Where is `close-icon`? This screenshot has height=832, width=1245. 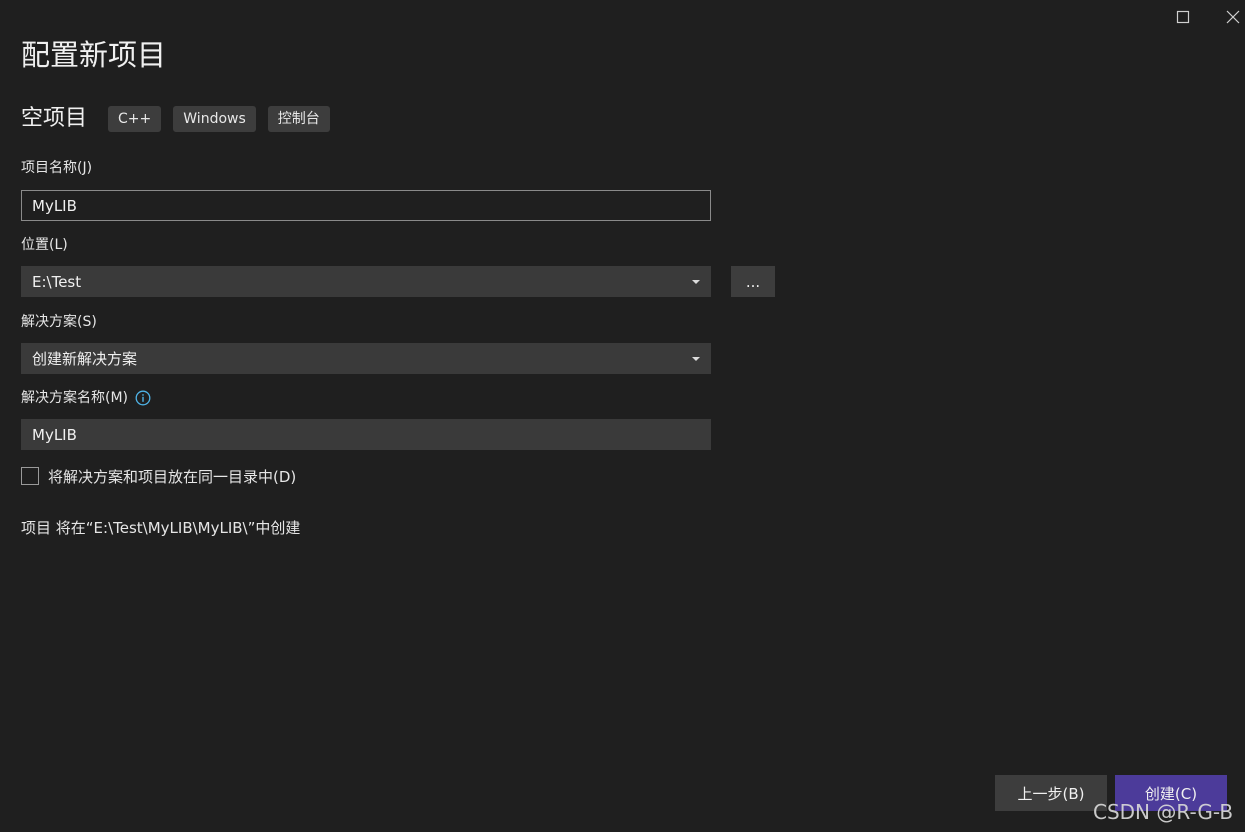
close-icon is located at coordinates (1233, 17).